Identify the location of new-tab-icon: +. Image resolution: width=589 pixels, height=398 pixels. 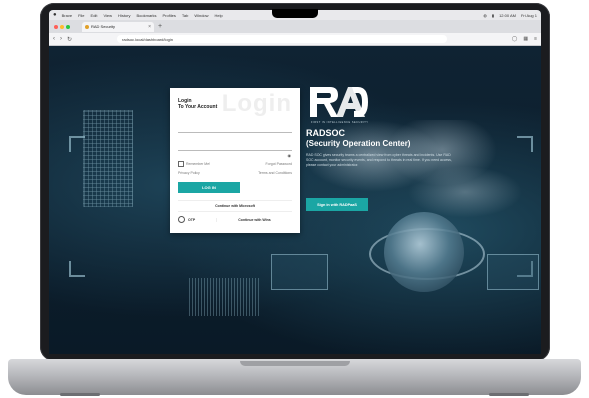
(160, 26).